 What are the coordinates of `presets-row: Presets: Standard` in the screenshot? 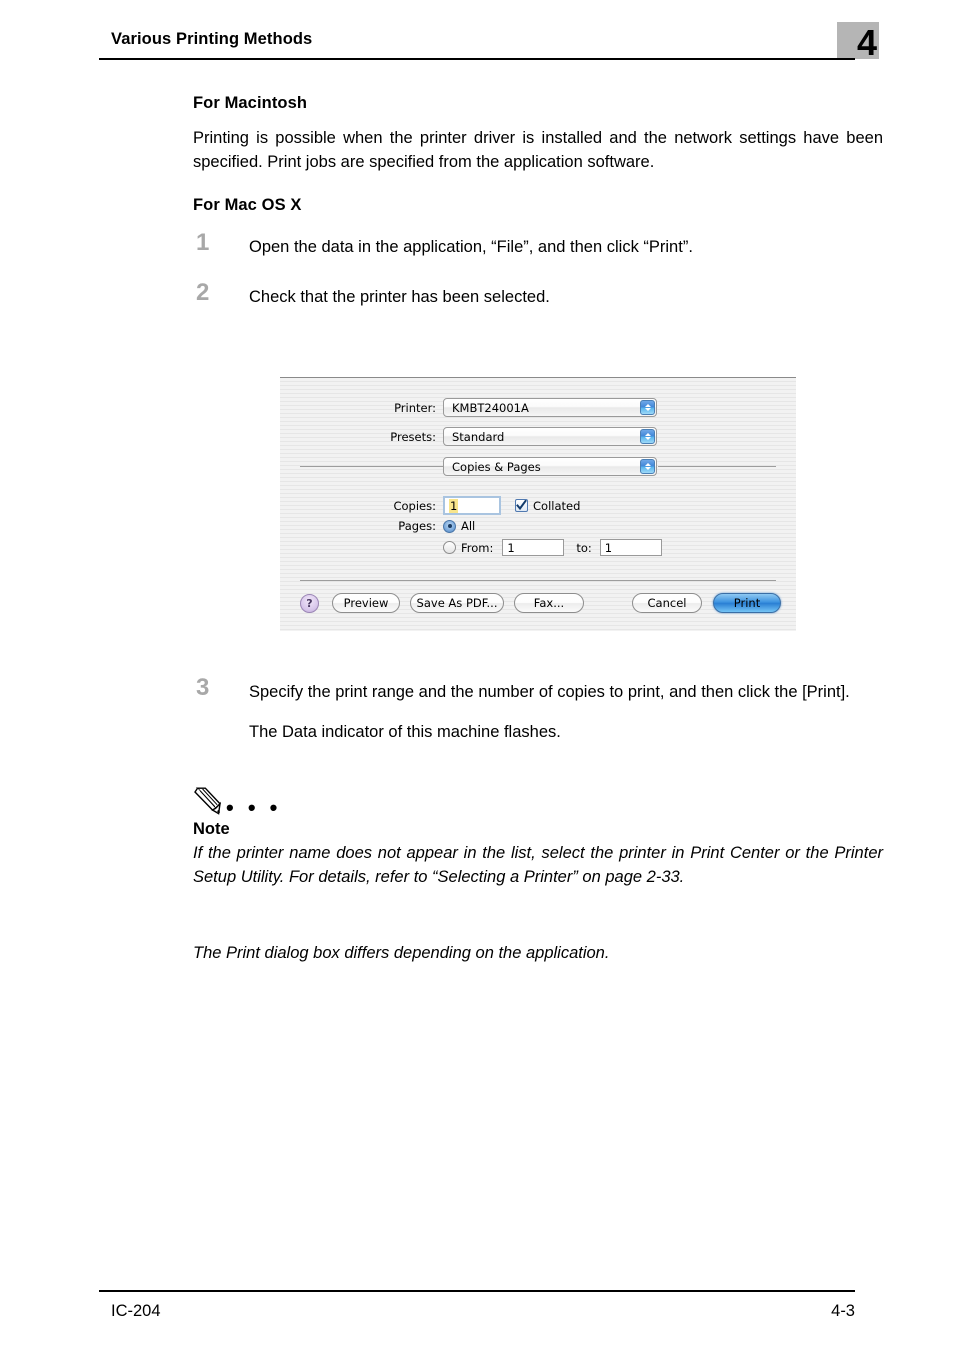 It's located at (580, 436).